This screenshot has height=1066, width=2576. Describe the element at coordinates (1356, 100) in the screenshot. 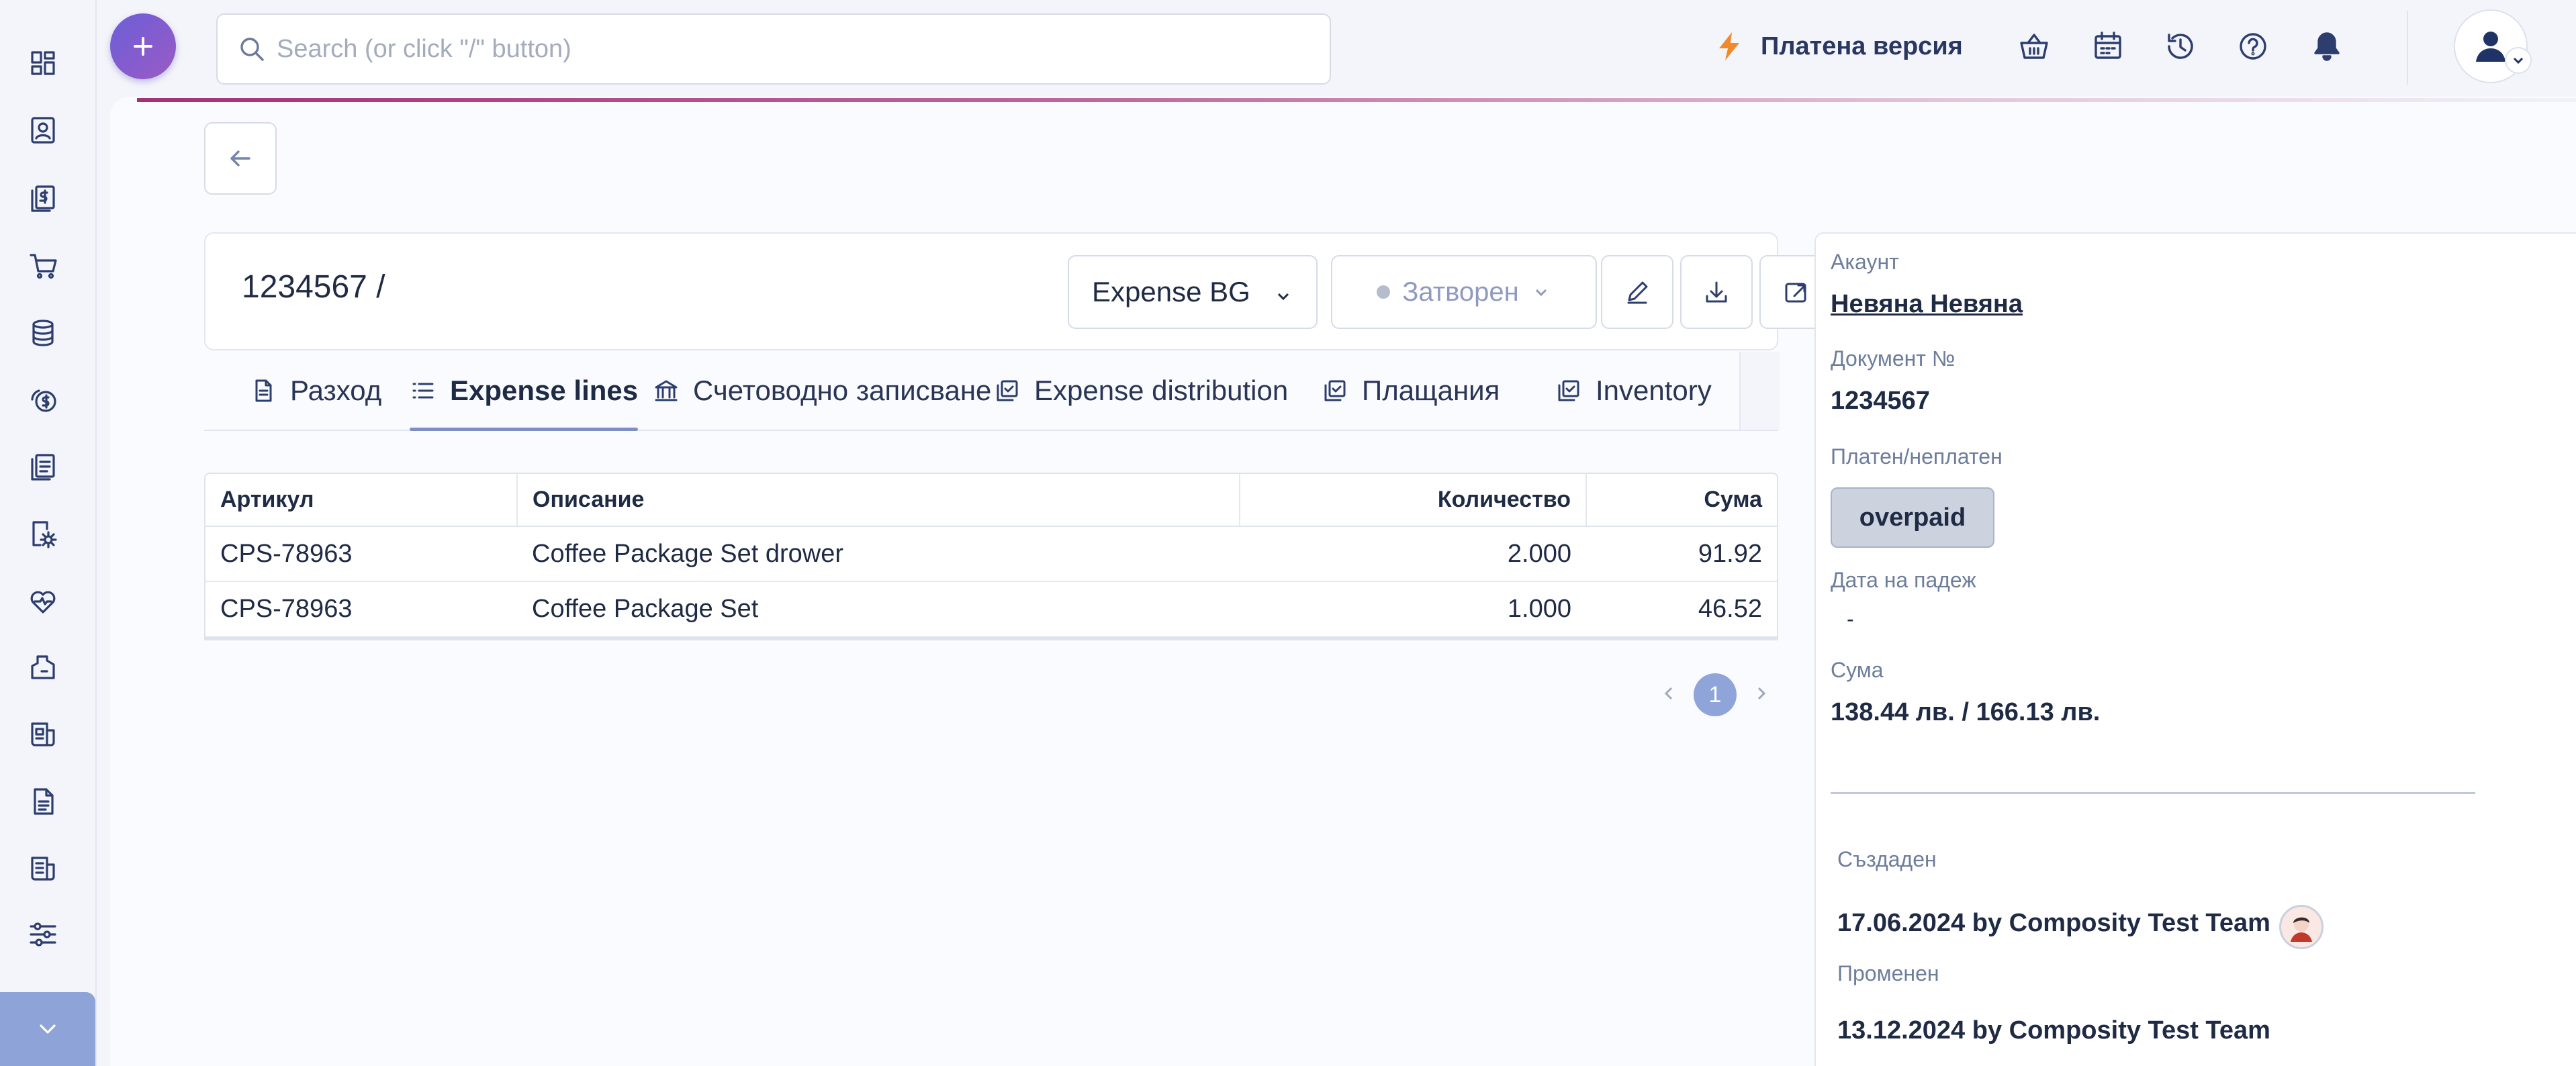

I see `page-progress-bar` at that location.